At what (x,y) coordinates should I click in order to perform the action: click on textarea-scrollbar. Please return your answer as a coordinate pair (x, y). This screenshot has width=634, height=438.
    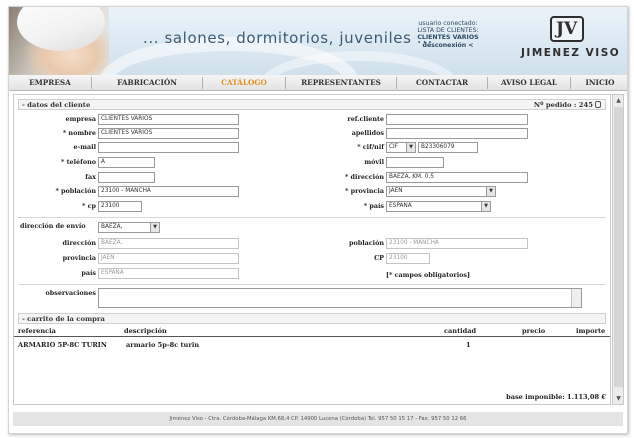
    Looking at the image, I should click on (576, 298).